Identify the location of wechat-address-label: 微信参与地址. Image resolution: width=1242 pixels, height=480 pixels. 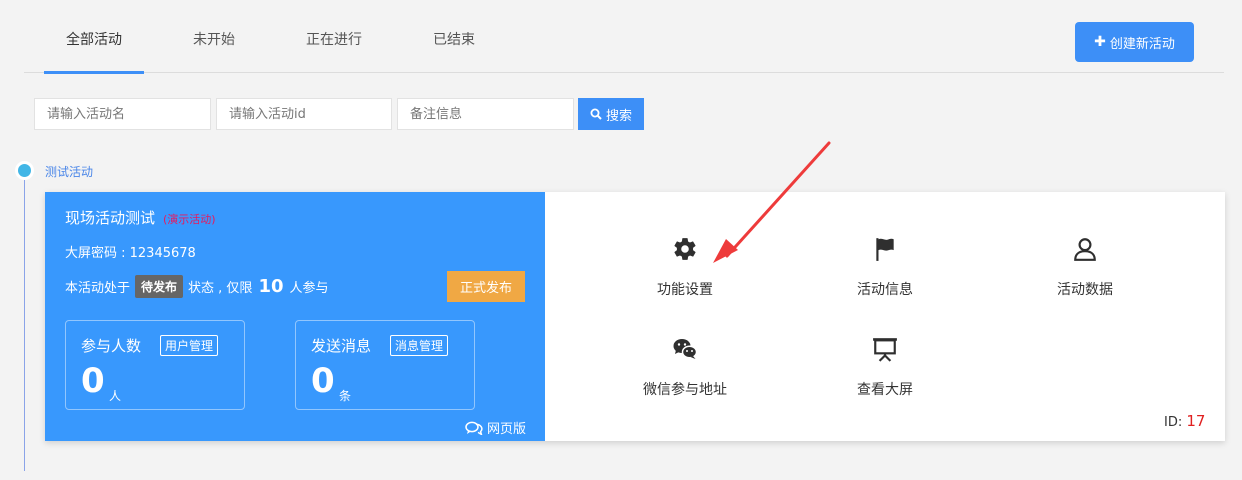
(685, 390).